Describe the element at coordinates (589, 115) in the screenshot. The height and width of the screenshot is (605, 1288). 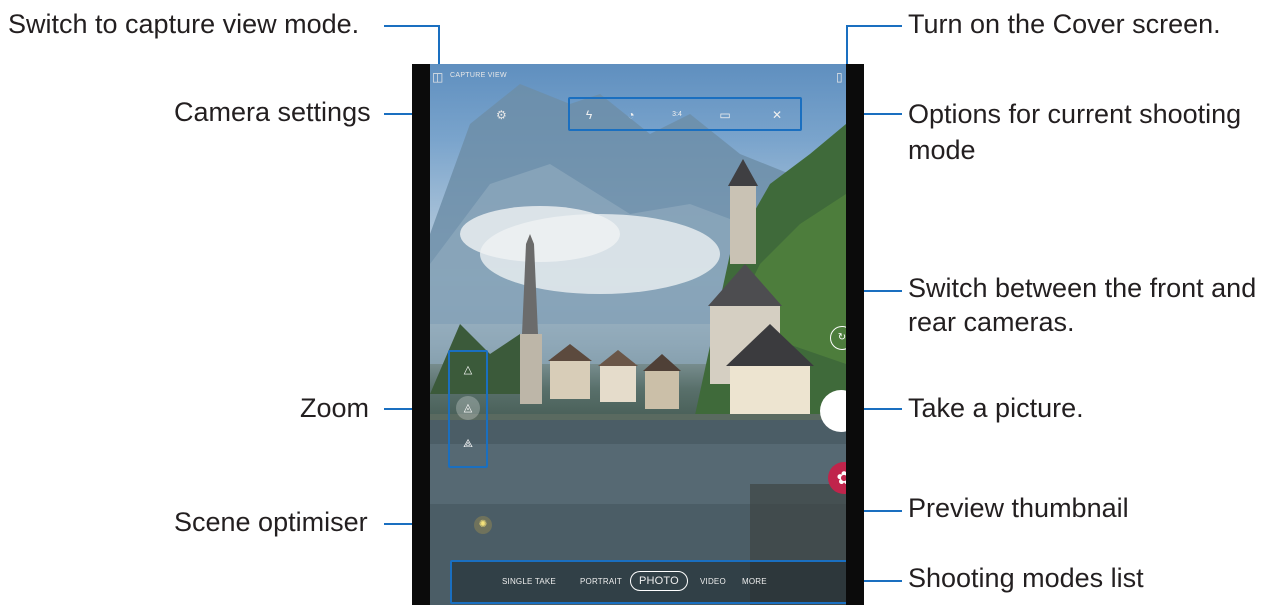
I see `flash-off-icon: ϟ` at that location.